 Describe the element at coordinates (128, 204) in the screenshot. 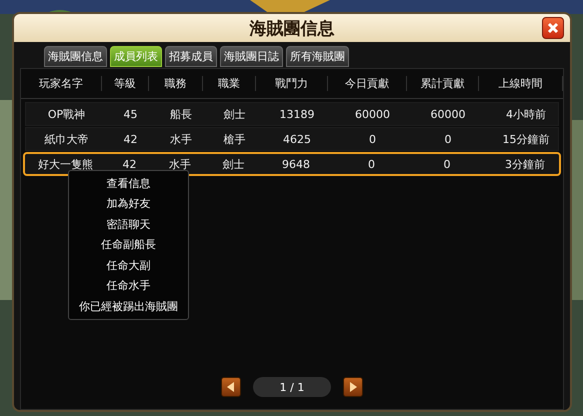

I see `menu-item: 加為好友` at that location.